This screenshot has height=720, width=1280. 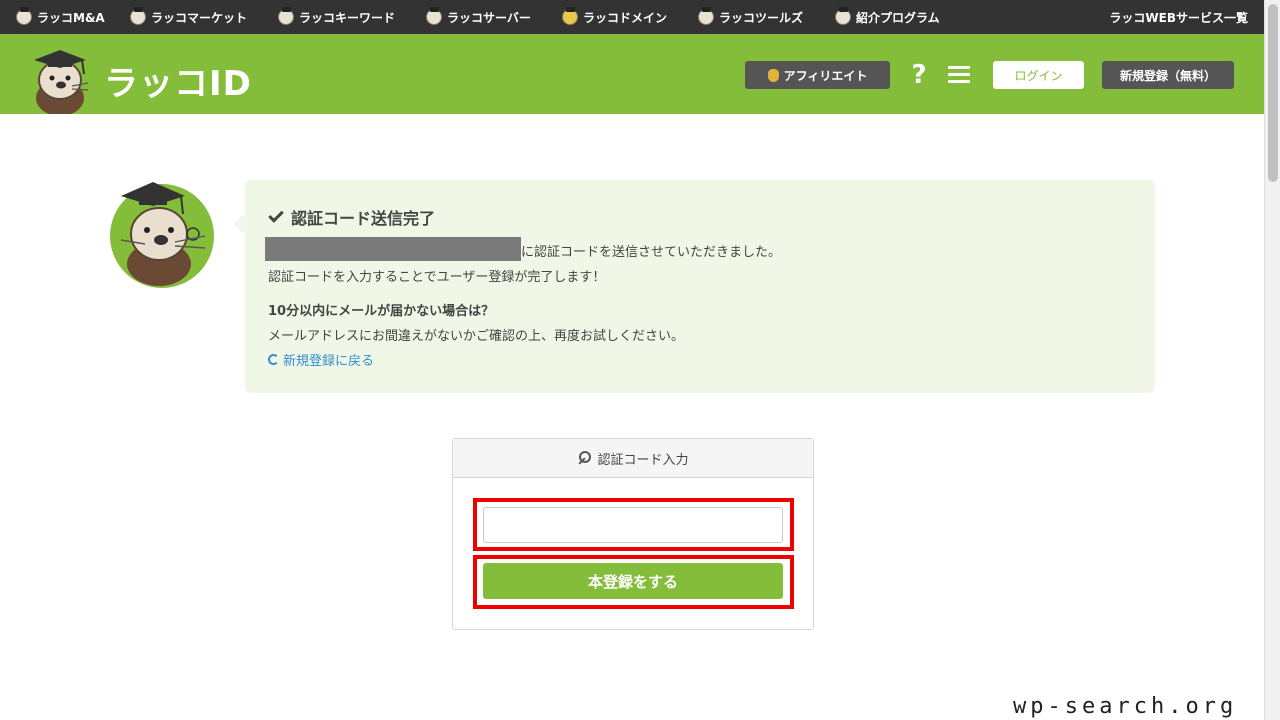 What do you see at coordinates (489, 17) in the screenshot?
I see `service-link-label: ラッコサーバー` at bounding box center [489, 17].